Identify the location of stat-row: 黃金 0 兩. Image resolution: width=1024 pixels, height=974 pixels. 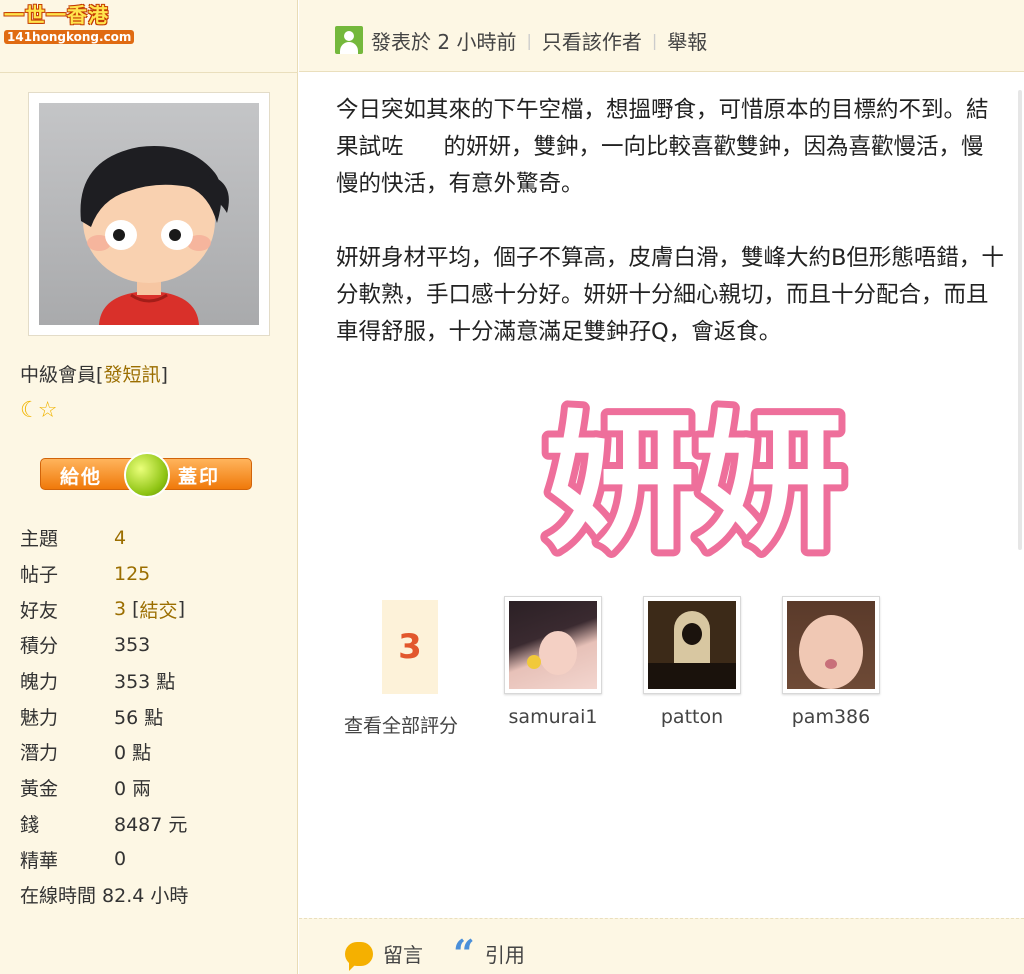
(155, 788).